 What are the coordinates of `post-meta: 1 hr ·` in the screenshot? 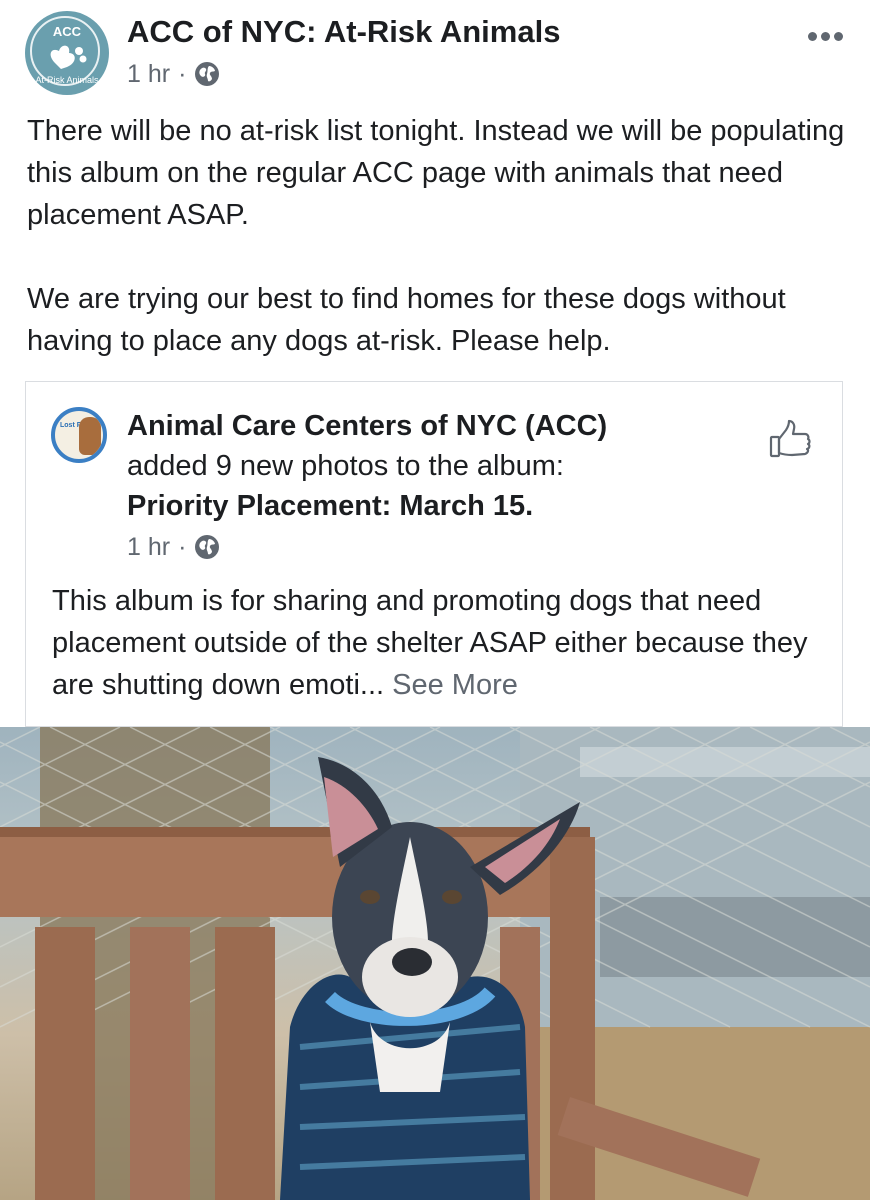 It's located at (173, 74).